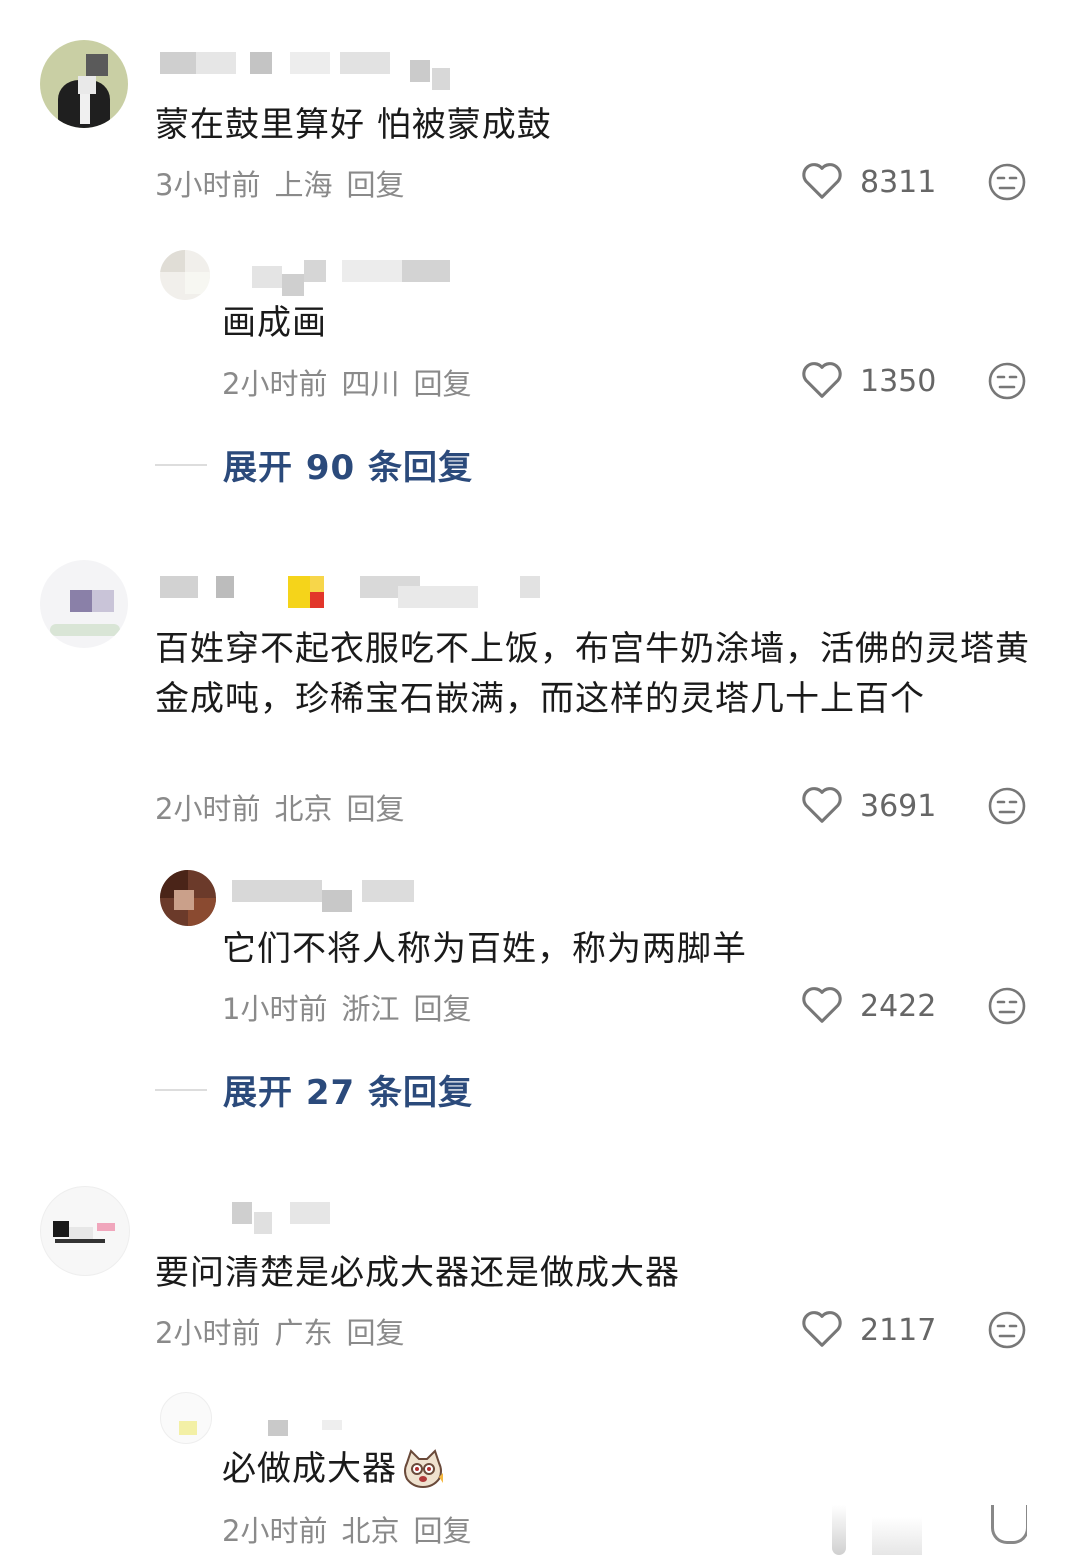 The width and height of the screenshot is (1080, 1555). I want to click on reply-meta: 2小时前 四川 回复, so click(353, 382).